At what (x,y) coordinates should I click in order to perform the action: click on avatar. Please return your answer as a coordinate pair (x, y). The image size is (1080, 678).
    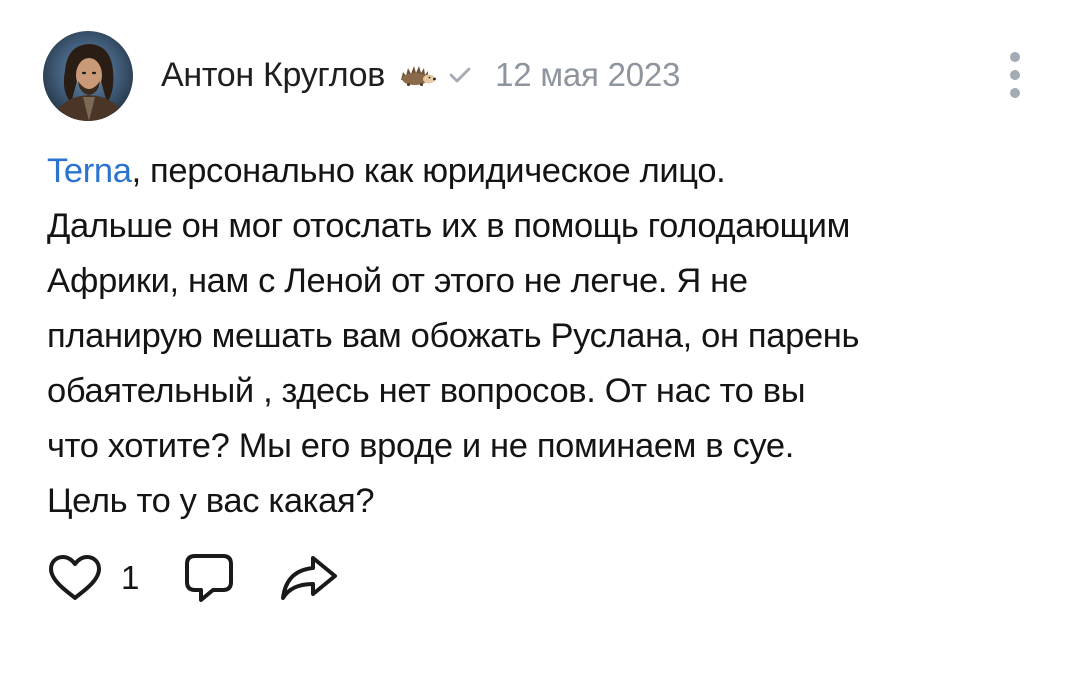
    Looking at the image, I should click on (88, 76).